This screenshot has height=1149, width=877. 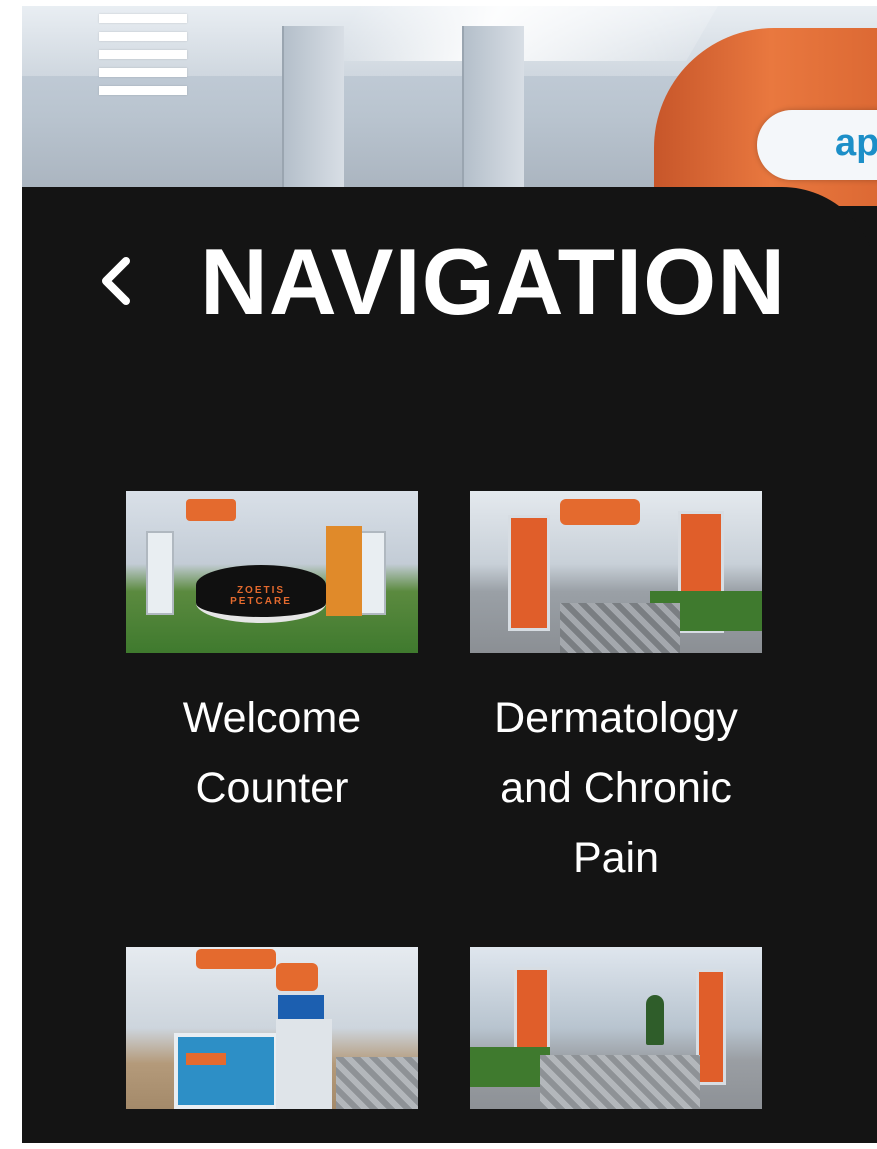 I want to click on page-title: NAVIGATION, so click(x=493, y=281).